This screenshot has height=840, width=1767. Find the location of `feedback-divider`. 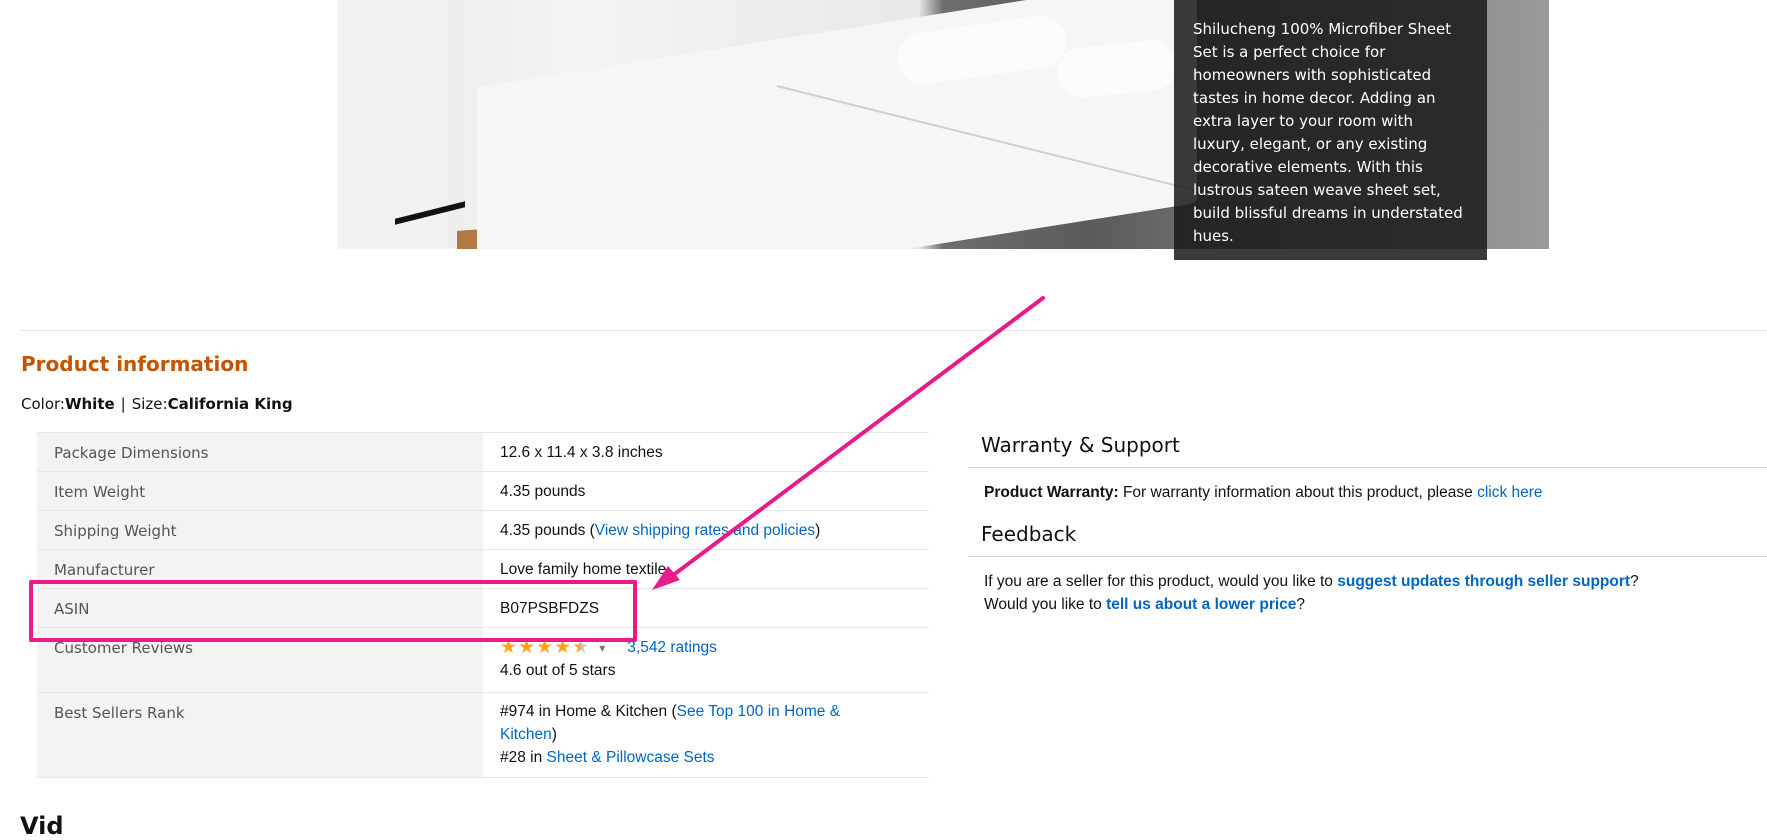

feedback-divider is located at coordinates (1367, 556).